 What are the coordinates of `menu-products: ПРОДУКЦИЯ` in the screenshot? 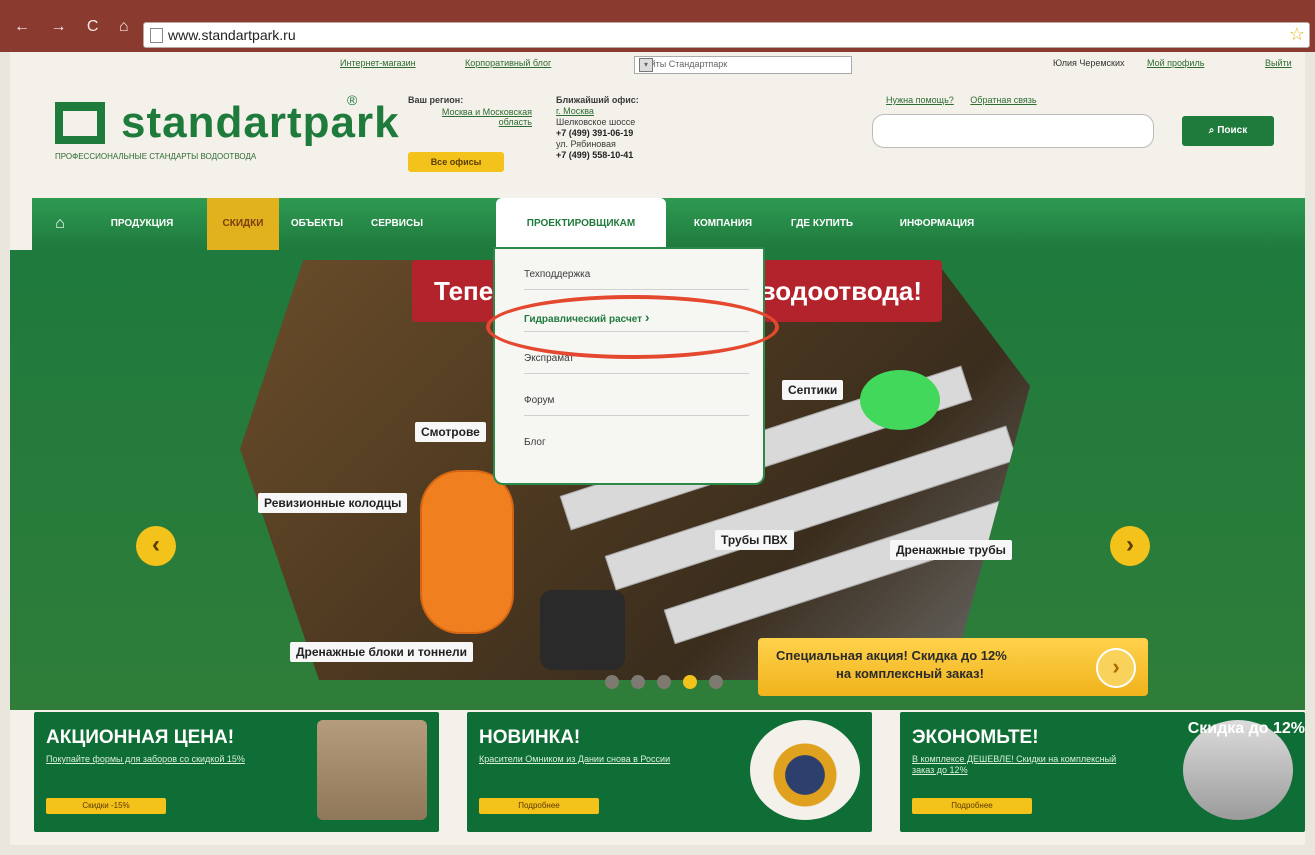 It's located at (142, 224).